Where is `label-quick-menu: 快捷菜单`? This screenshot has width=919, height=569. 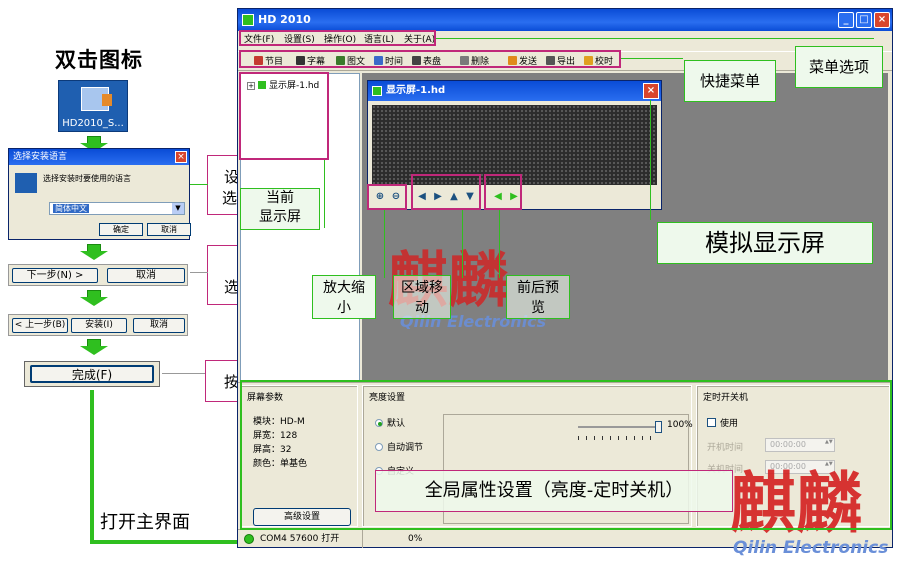 label-quick-menu: 快捷菜单 is located at coordinates (730, 81).